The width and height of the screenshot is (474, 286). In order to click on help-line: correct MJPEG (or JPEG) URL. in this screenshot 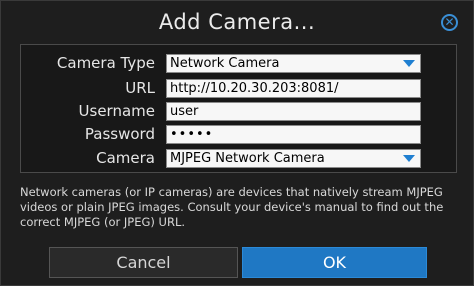, I will do `click(103, 222)`.